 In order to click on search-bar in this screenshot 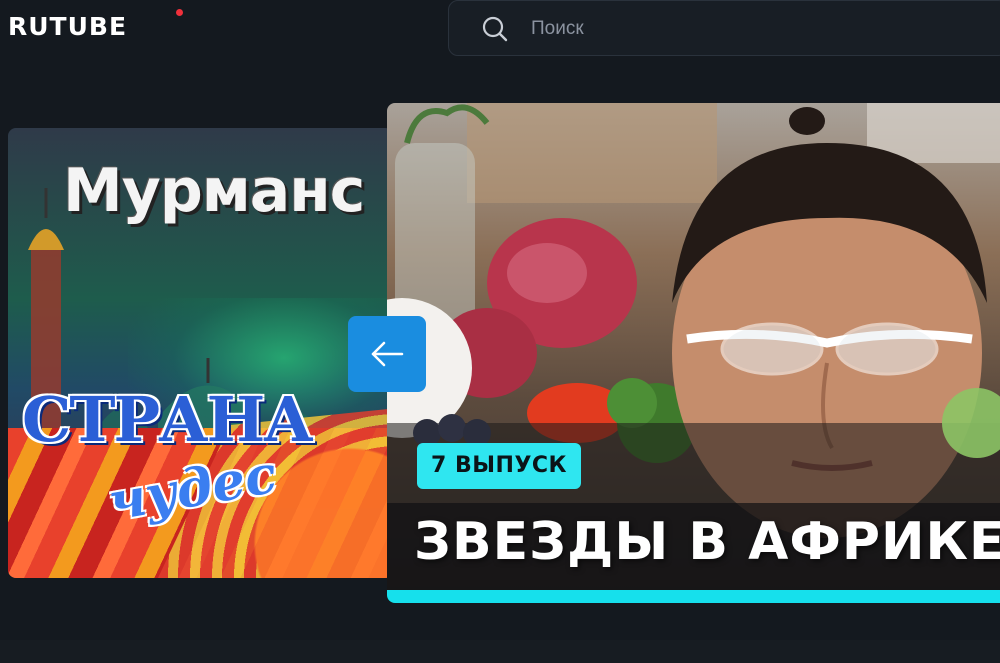, I will do `click(724, 28)`.